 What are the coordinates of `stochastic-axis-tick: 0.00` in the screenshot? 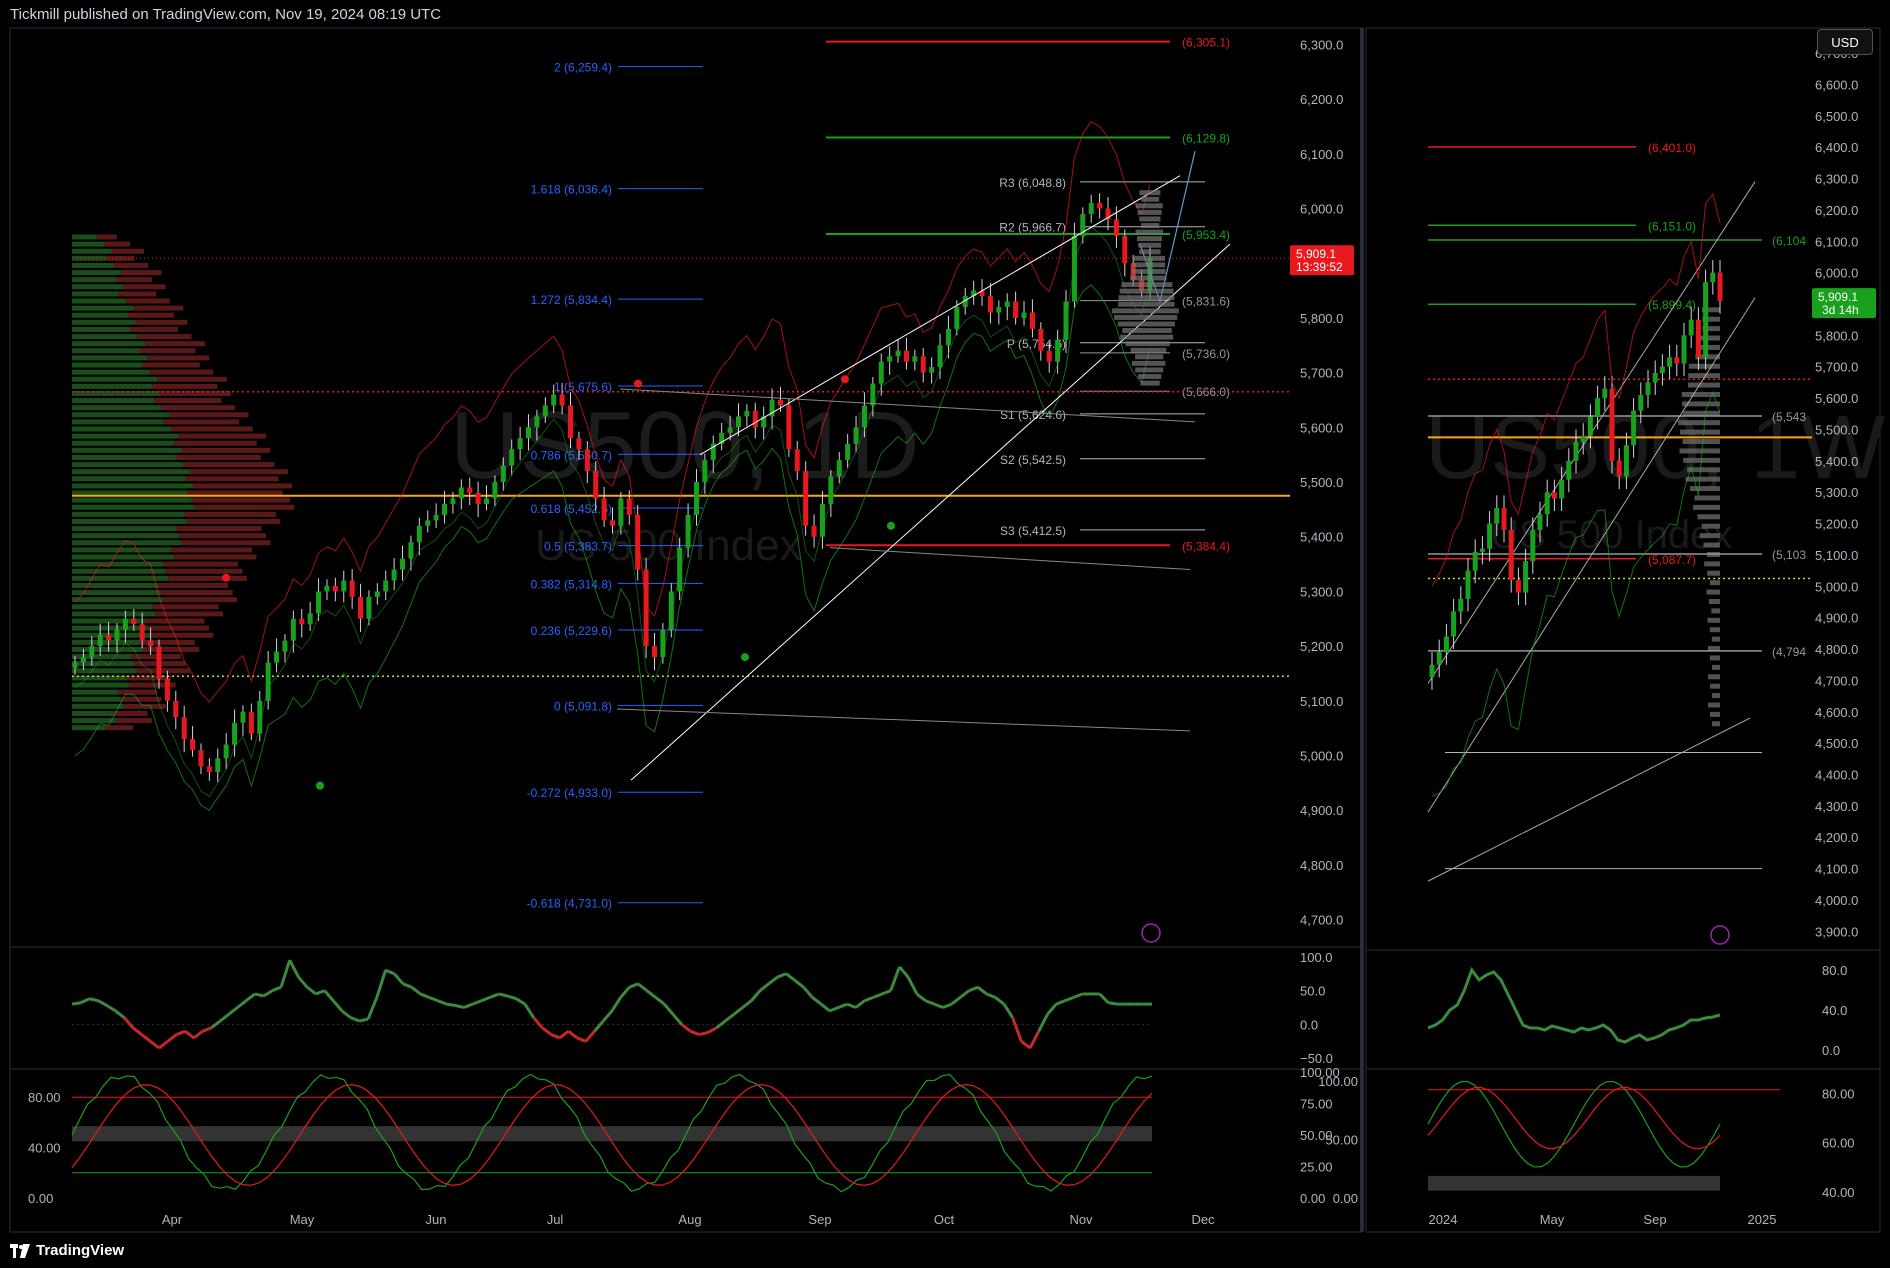 It's located at (1312, 1198).